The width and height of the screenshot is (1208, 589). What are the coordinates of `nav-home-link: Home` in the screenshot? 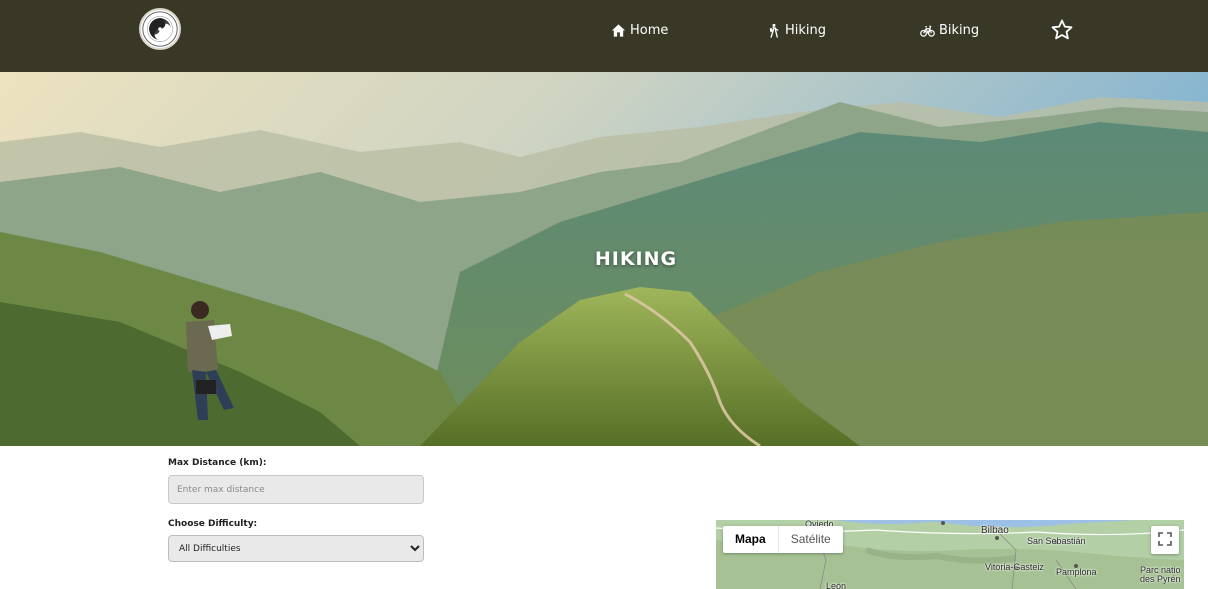 It's located at (639, 30).